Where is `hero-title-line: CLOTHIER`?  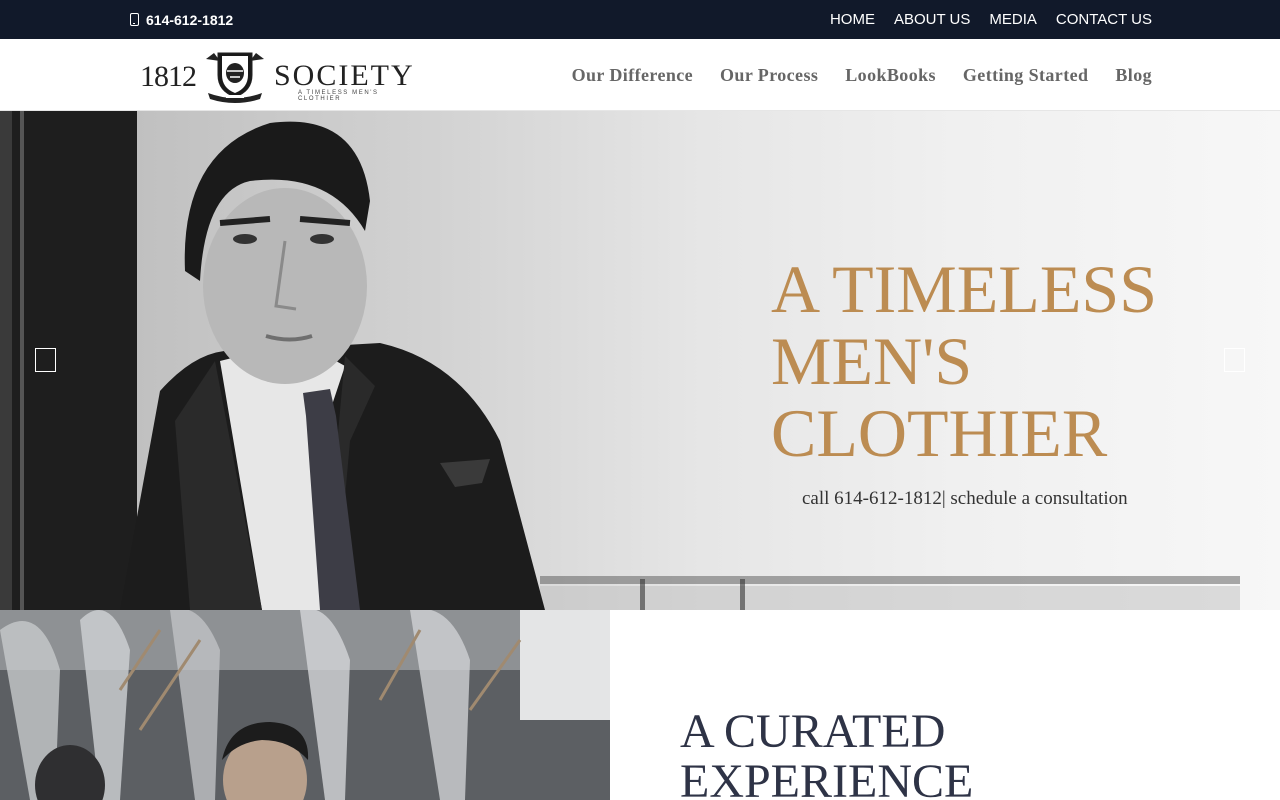
hero-title-line: CLOTHIER is located at coordinates (939, 433).